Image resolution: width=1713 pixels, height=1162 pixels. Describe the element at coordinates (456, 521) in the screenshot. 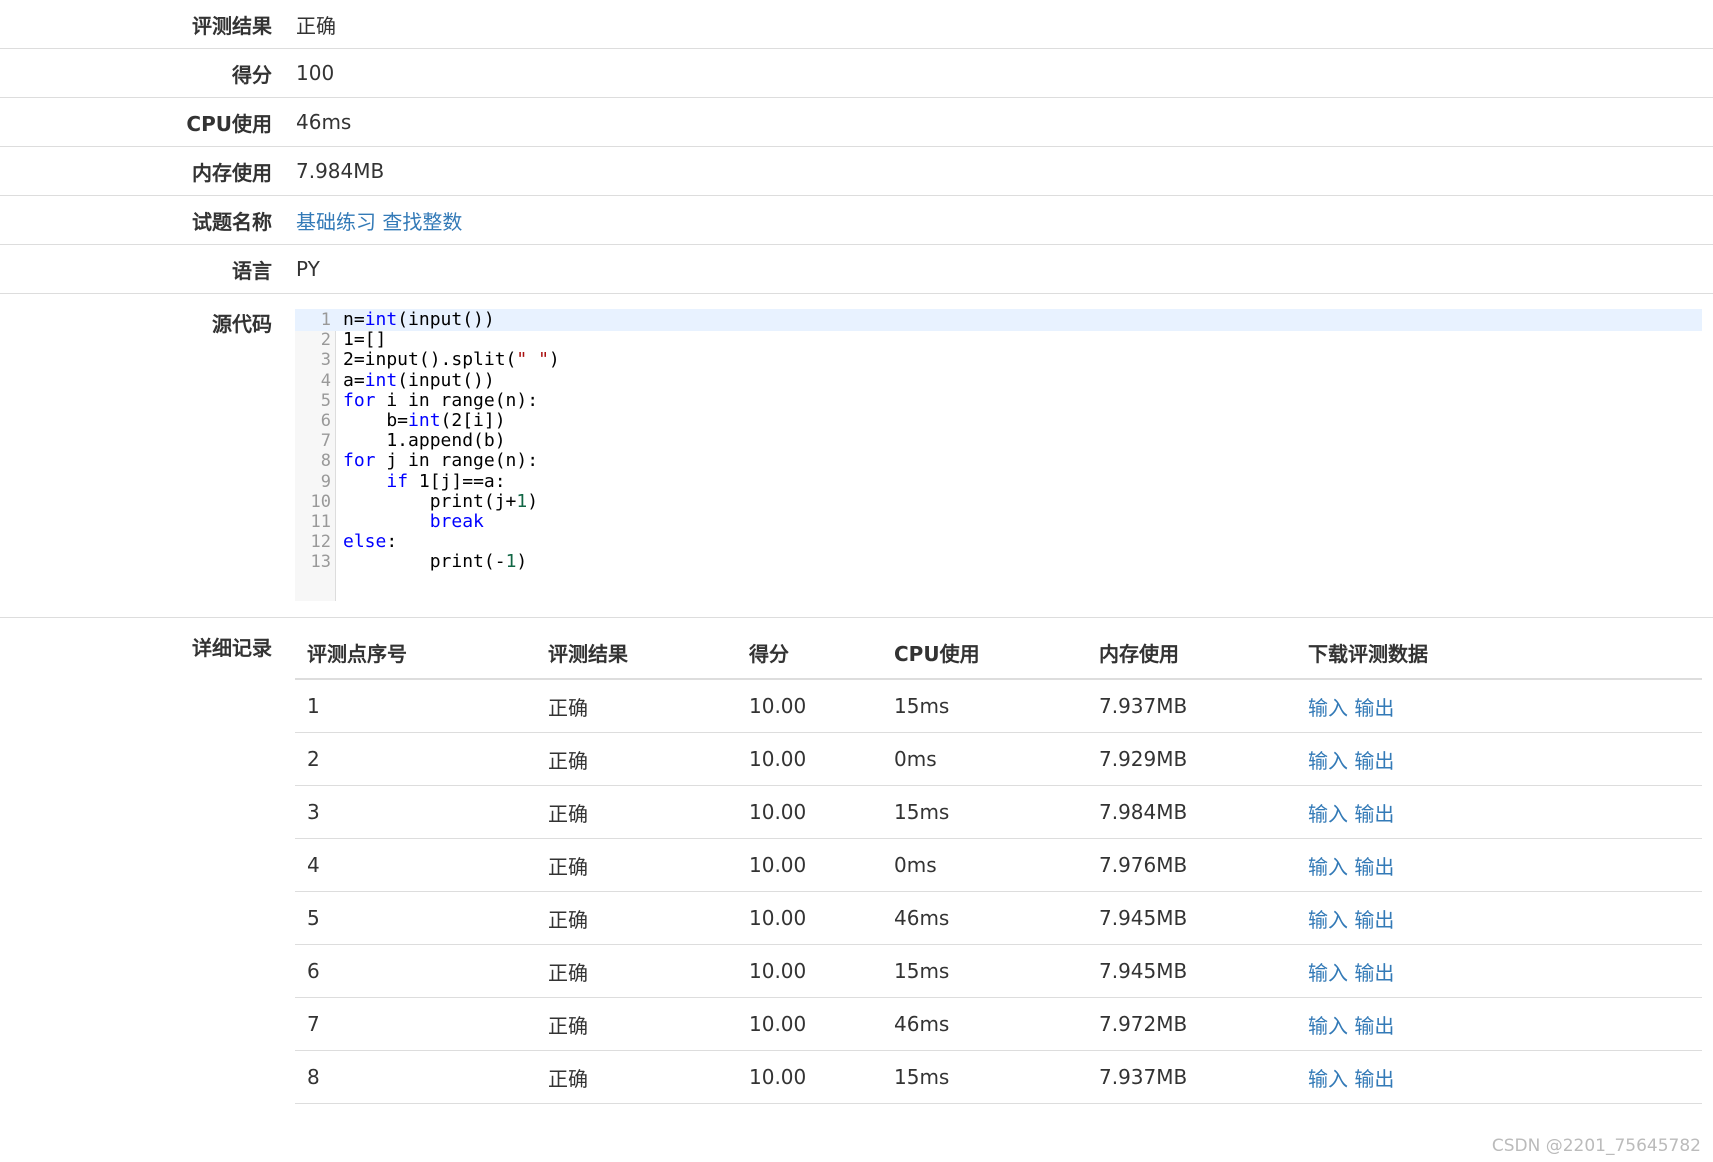

I see `code-text: break` at that location.